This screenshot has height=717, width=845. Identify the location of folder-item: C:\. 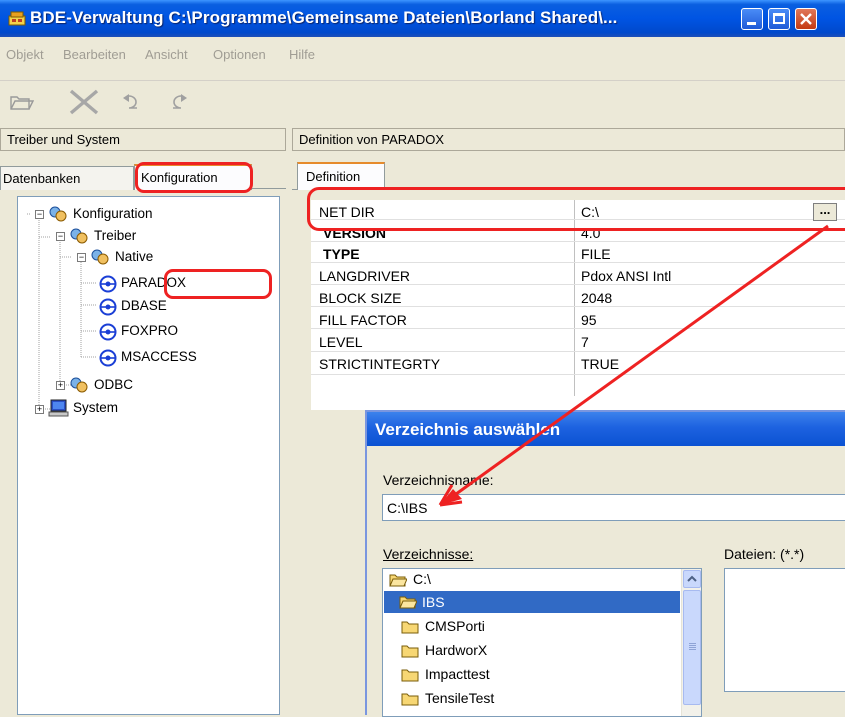
(532, 579).